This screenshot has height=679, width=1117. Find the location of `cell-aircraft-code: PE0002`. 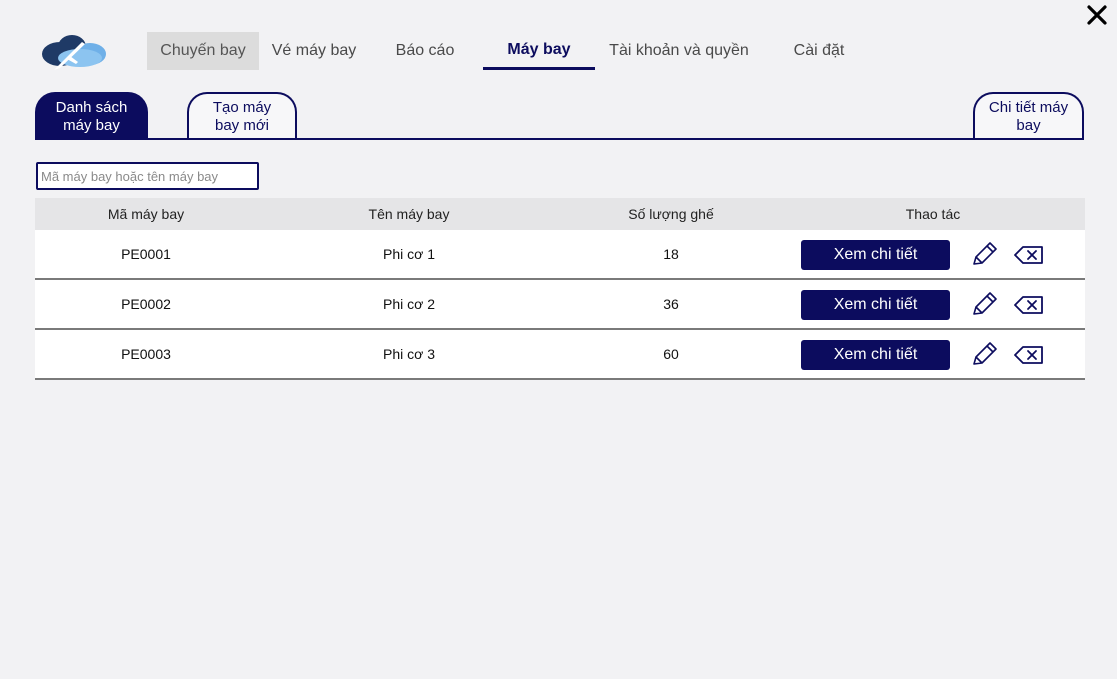

cell-aircraft-code: PE0002 is located at coordinates (146, 304).